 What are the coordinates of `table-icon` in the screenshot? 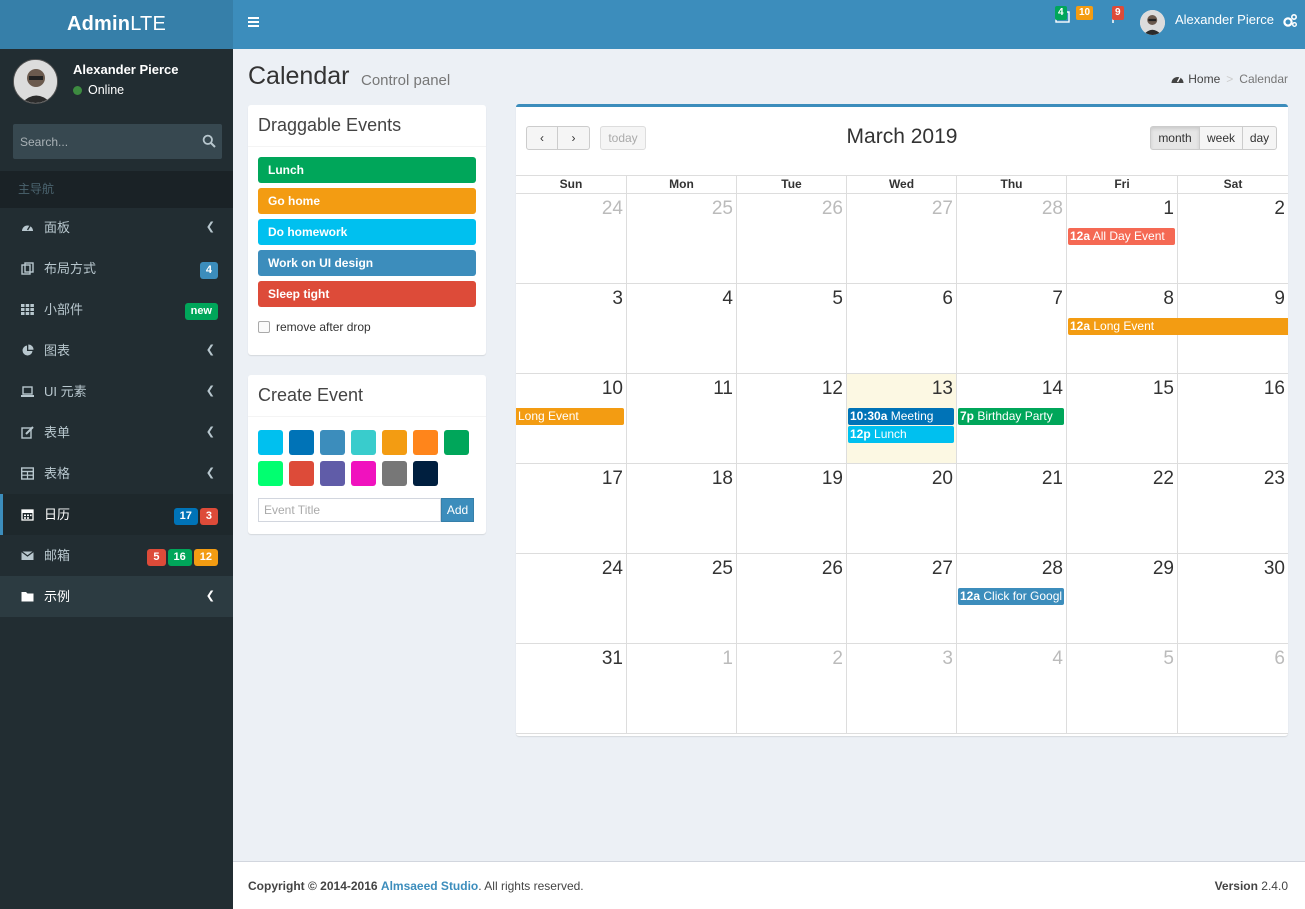 It's located at (27, 473).